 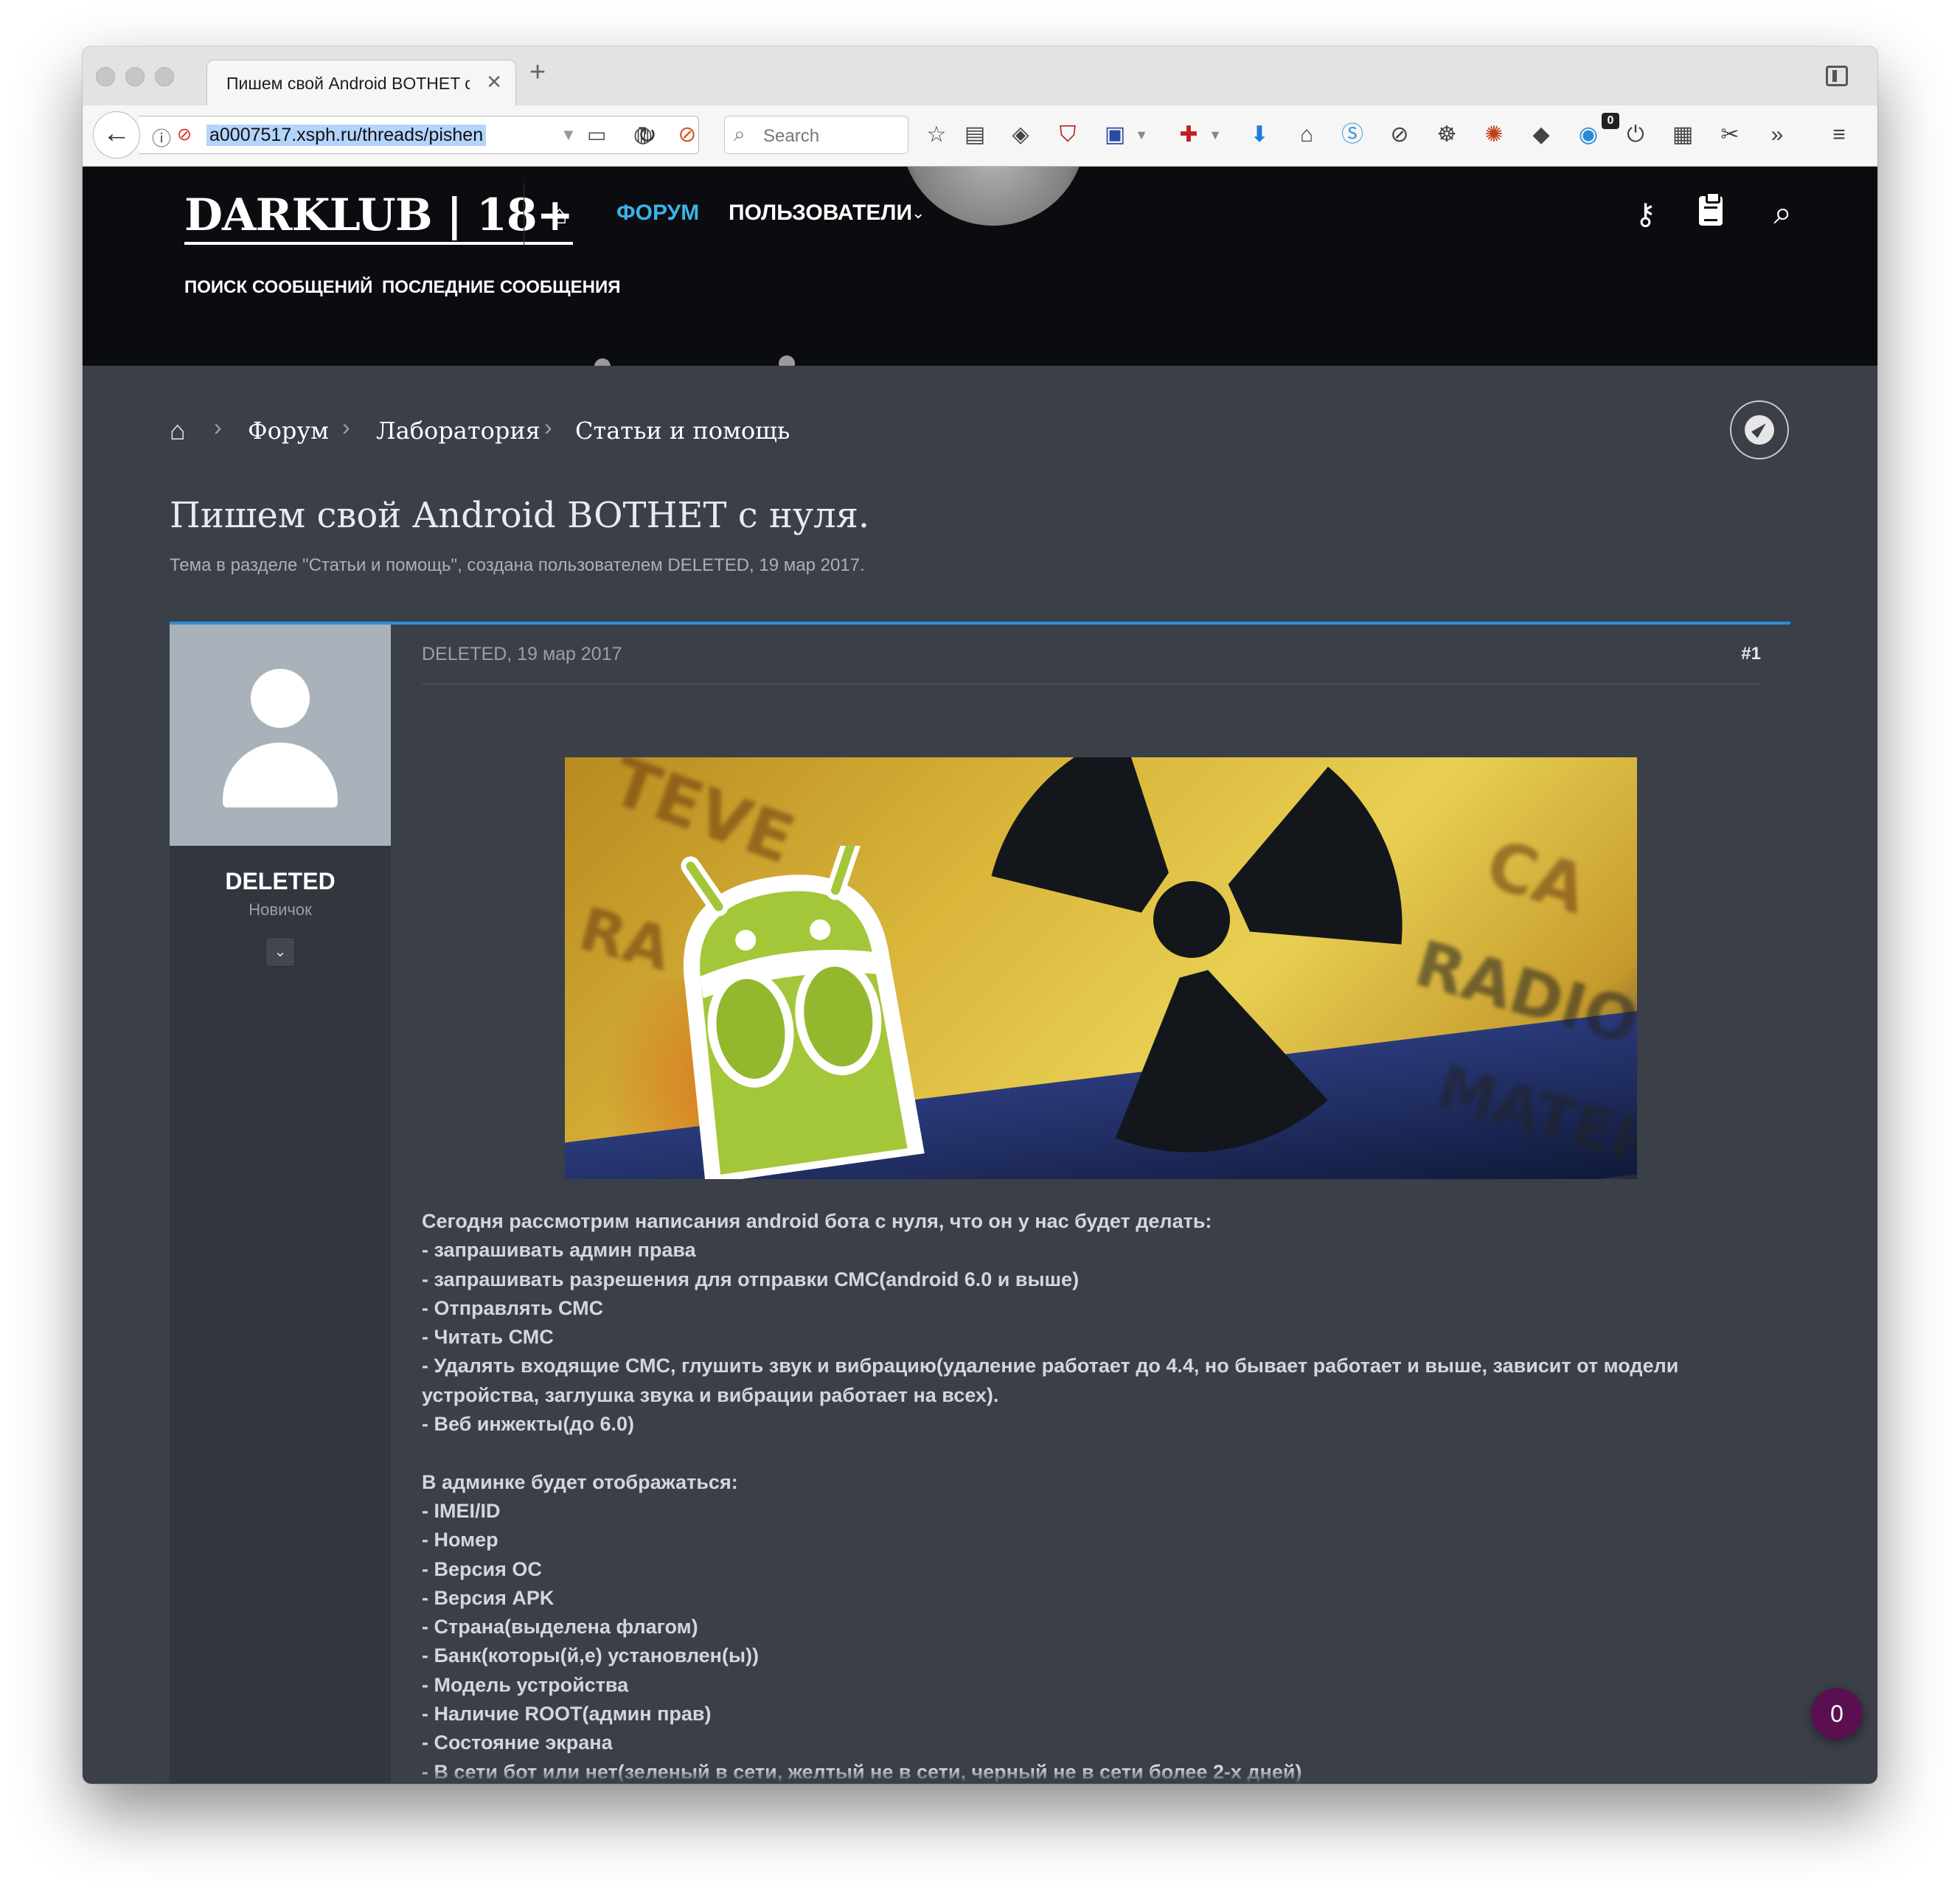 What do you see at coordinates (116, 135) in the screenshot?
I see `back-button: ←` at bounding box center [116, 135].